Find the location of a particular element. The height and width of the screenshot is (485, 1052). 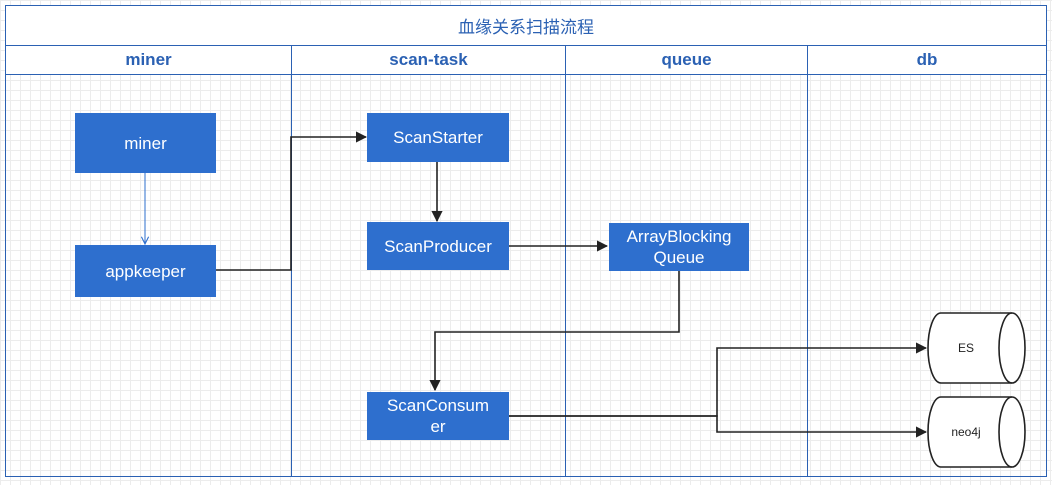

node-scan-consumer-label-line2: er is located at coordinates (438, 426).